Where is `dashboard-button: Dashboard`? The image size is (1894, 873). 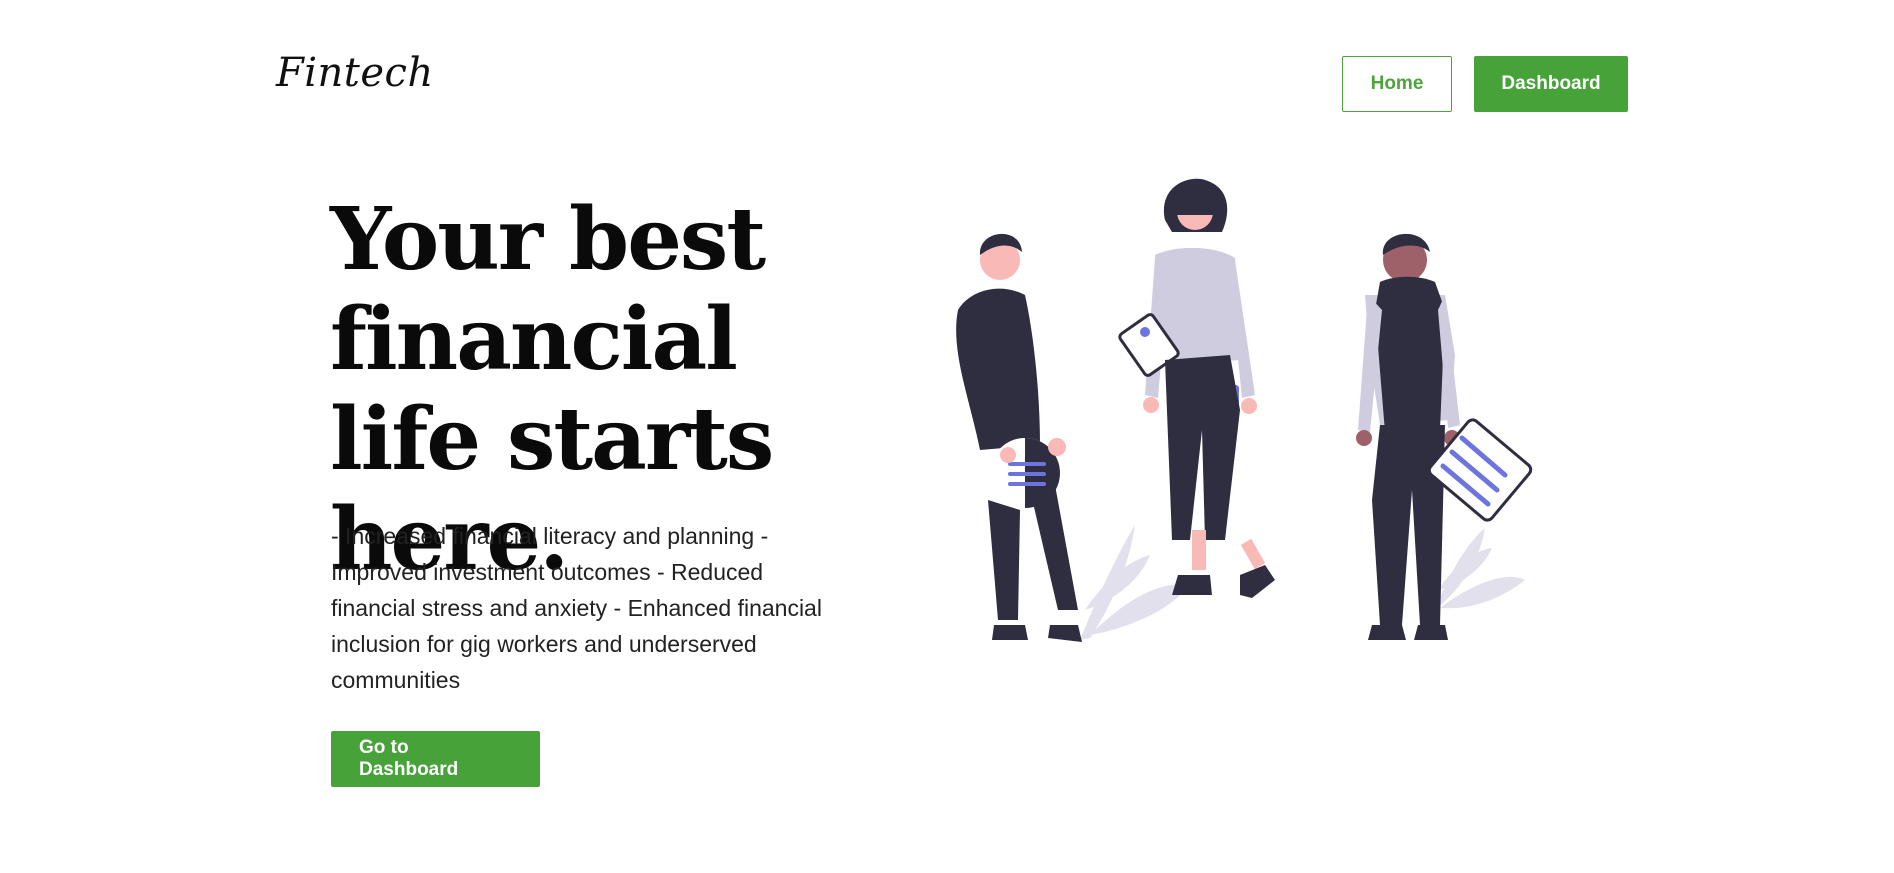
dashboard-button: Dashboard is located at coordinates (1551, 84).